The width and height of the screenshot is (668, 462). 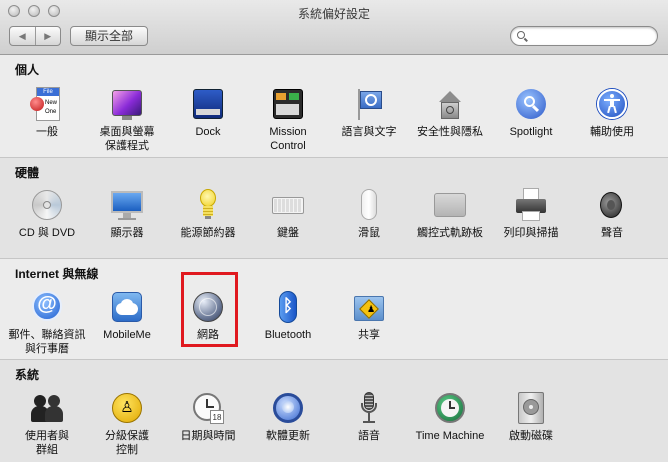 I want to click on date-time-icon: 18, so click(x=208, y=408).